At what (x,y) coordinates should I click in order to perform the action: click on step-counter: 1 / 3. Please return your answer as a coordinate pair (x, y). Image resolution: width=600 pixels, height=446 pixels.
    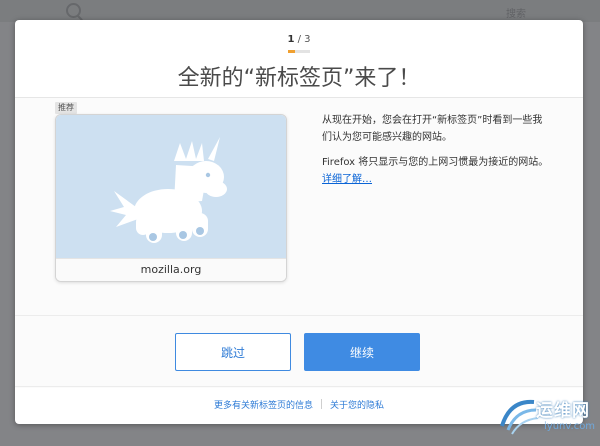
    Looking at the image, I should click on (299, 39).